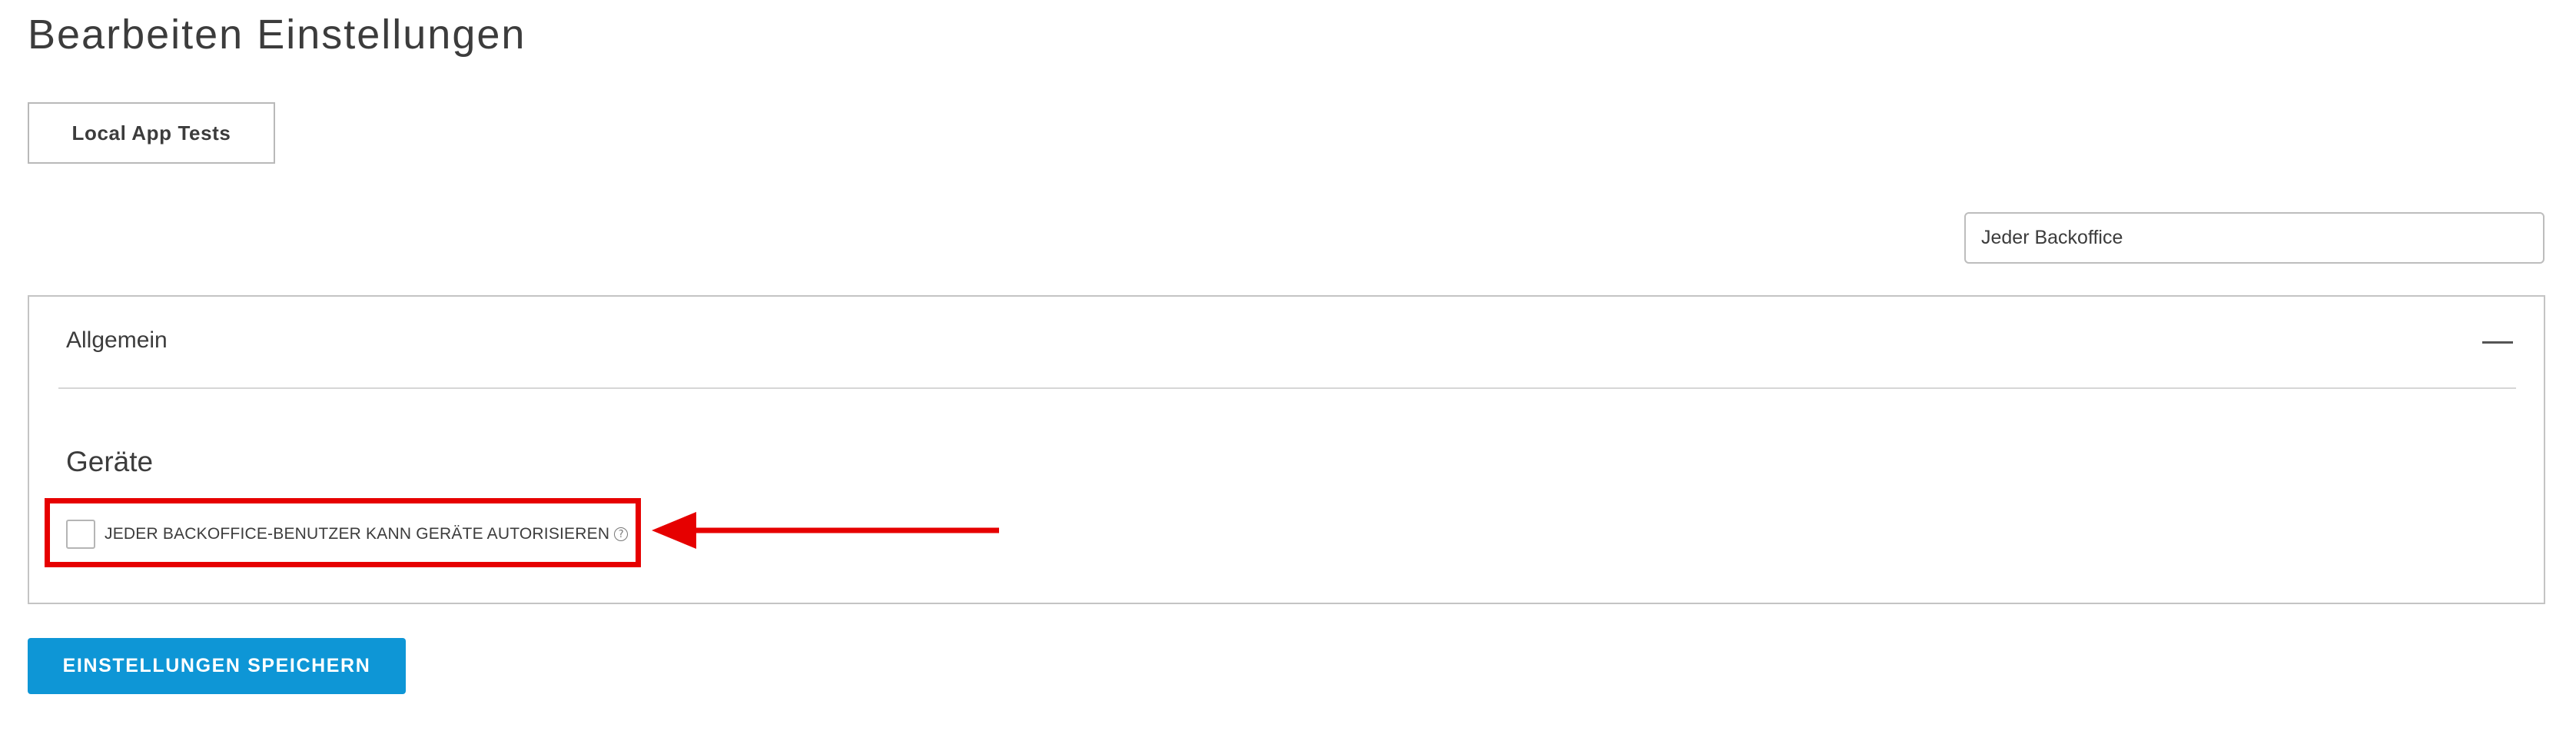  What do you see at coordinates (151, 133) in the screenshot?
I see `tab-local-app-tests: Local App Tests` at bounding box center [151, 133].